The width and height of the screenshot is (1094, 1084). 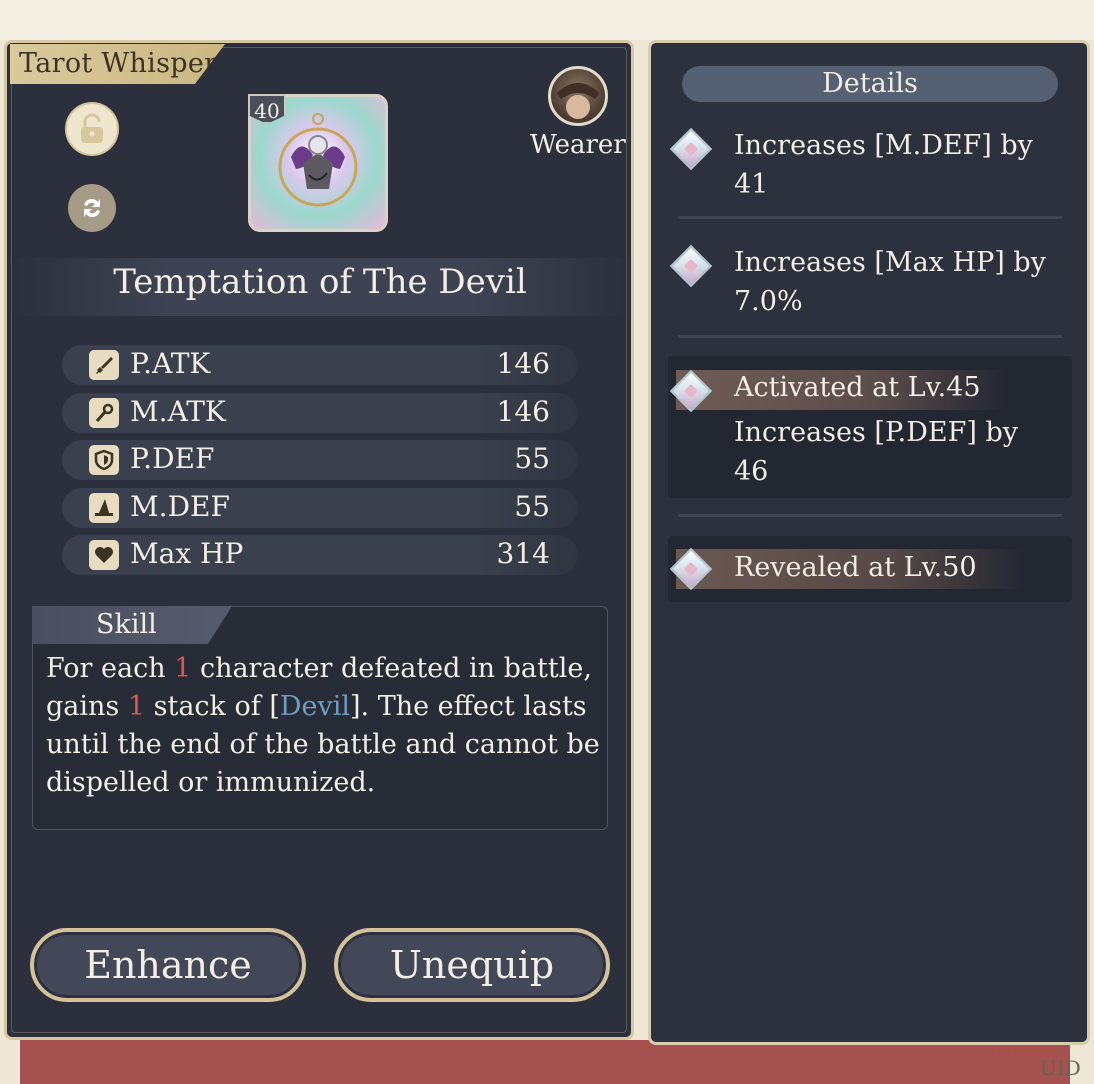 What do you see at coordinates (870, 84) in the screenshot?
I see `details-header: Details` at bounding box center [870, 84].